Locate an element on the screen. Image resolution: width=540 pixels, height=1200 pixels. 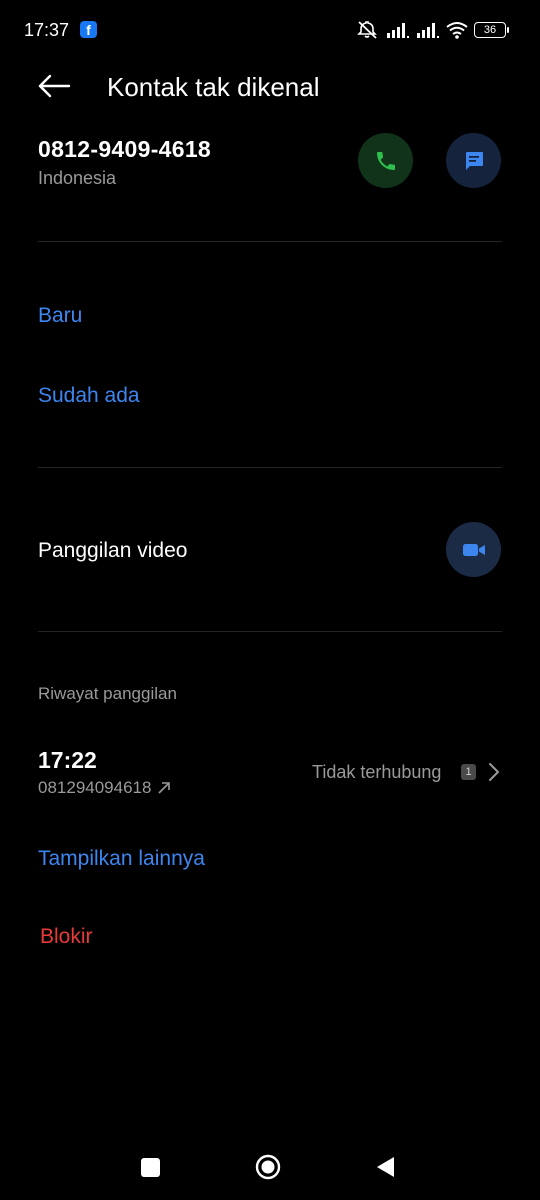
call-log-number: 081294094618 is located at coordinates (104, 788).